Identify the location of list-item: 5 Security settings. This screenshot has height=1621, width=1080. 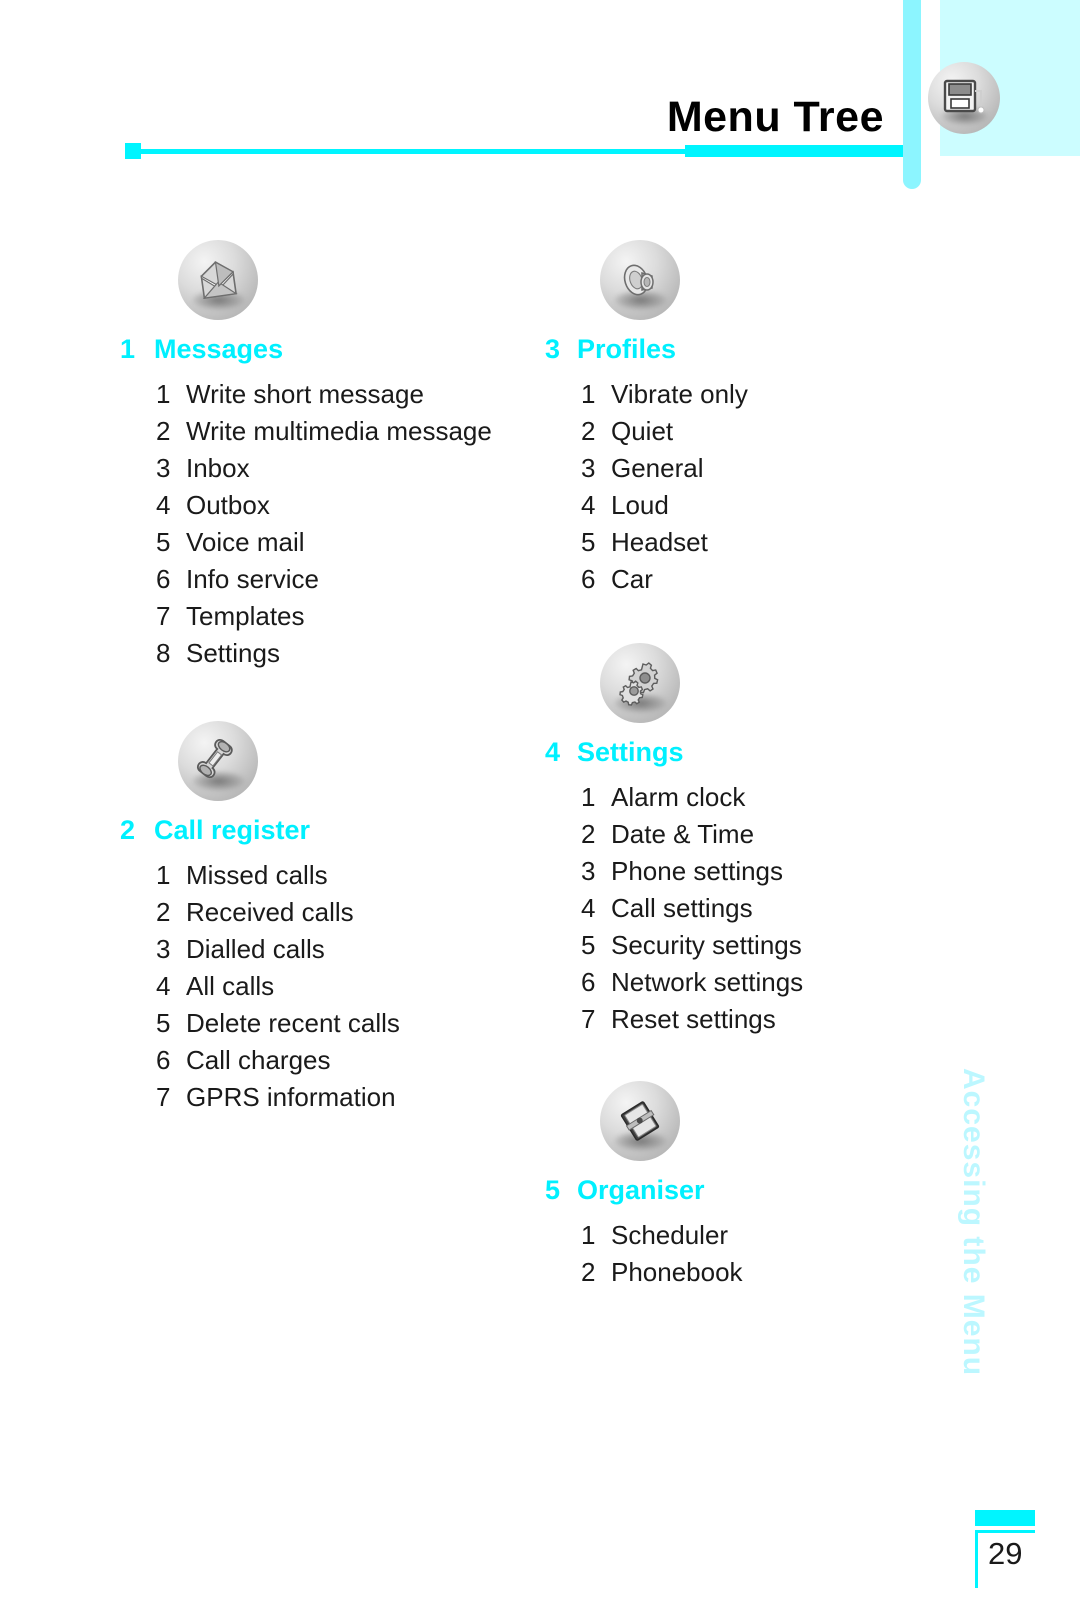
(763, 948).